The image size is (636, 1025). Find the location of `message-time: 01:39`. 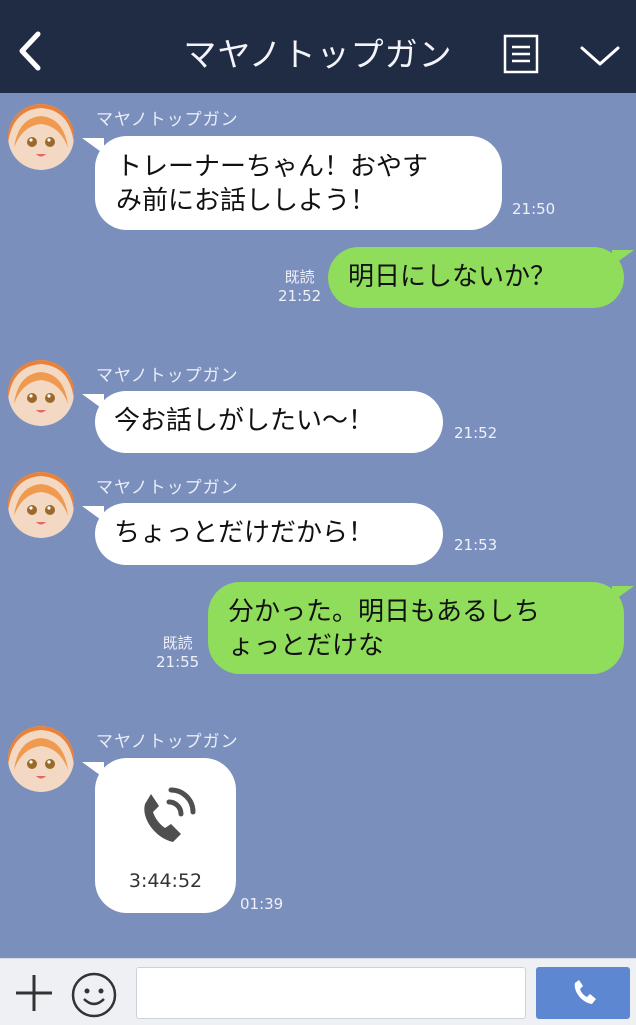

message-time: 01:39 is located at coordinates (262, 904).